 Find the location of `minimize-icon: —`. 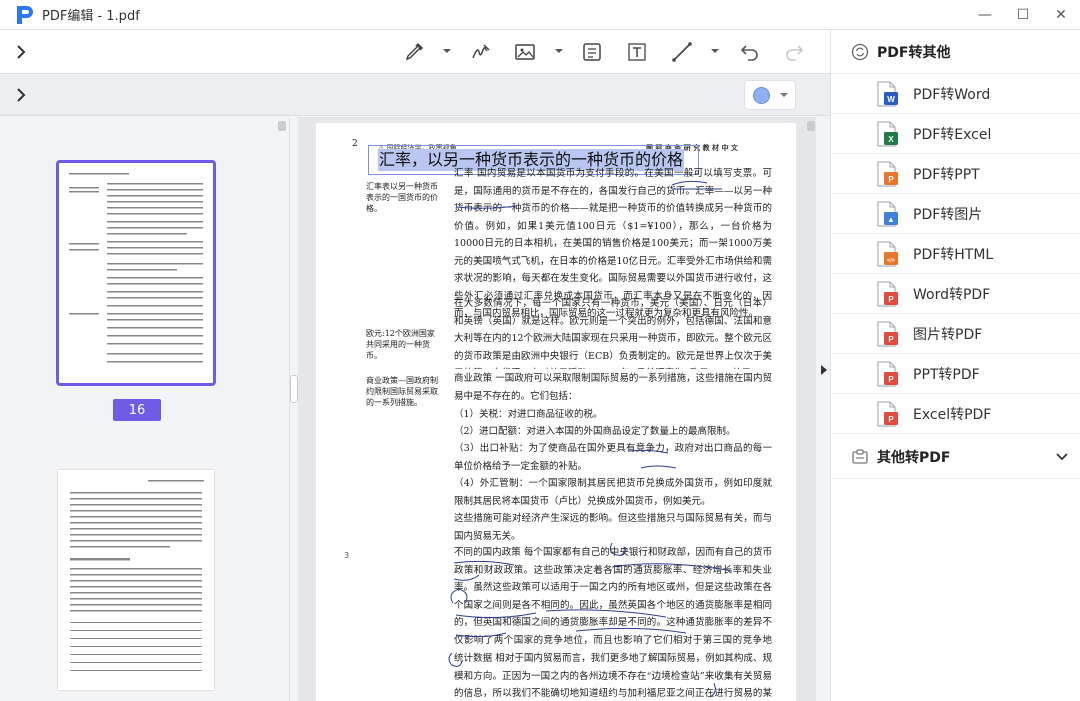

minimize-icon: — is located at coordinates (985, 15).